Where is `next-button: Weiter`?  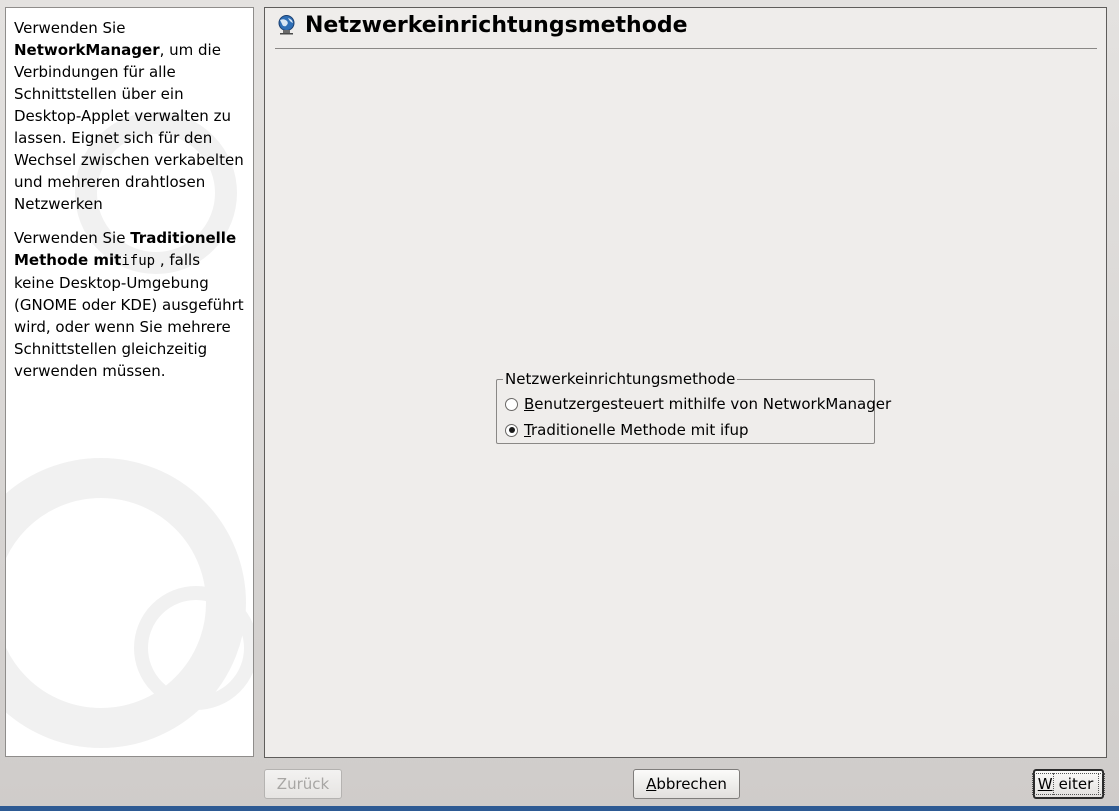
next-button: Weiter is located at coordinates (1068, 784).